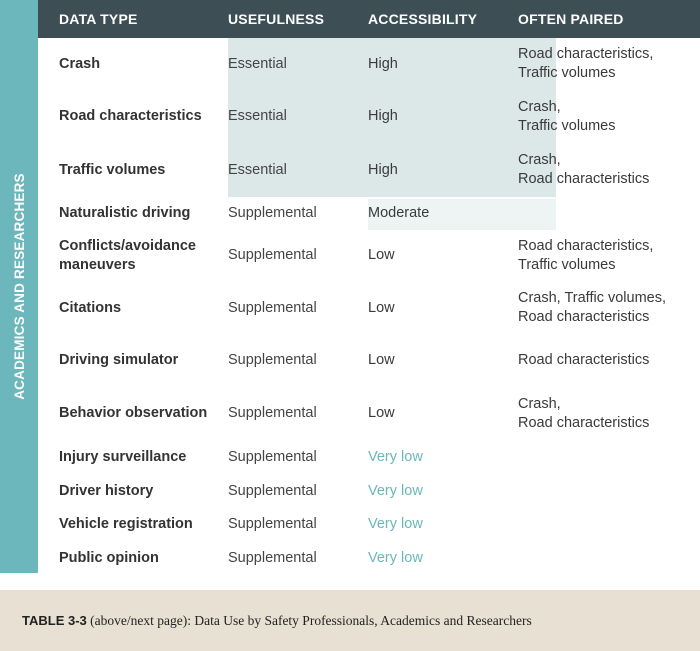  I want to click on table-row: Injury surveillance Supplemental Very low, so click(369, 457).